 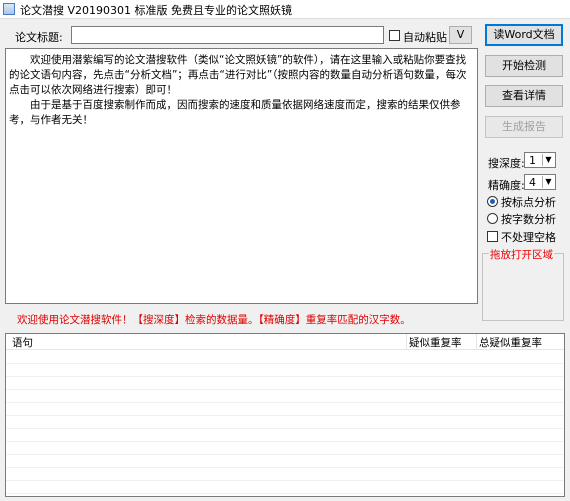 What do you see at coordinates (510, 342) in the screenshot?
I see `col-total-similarity: 总疑似重复率` at bounding box center [510, 342].